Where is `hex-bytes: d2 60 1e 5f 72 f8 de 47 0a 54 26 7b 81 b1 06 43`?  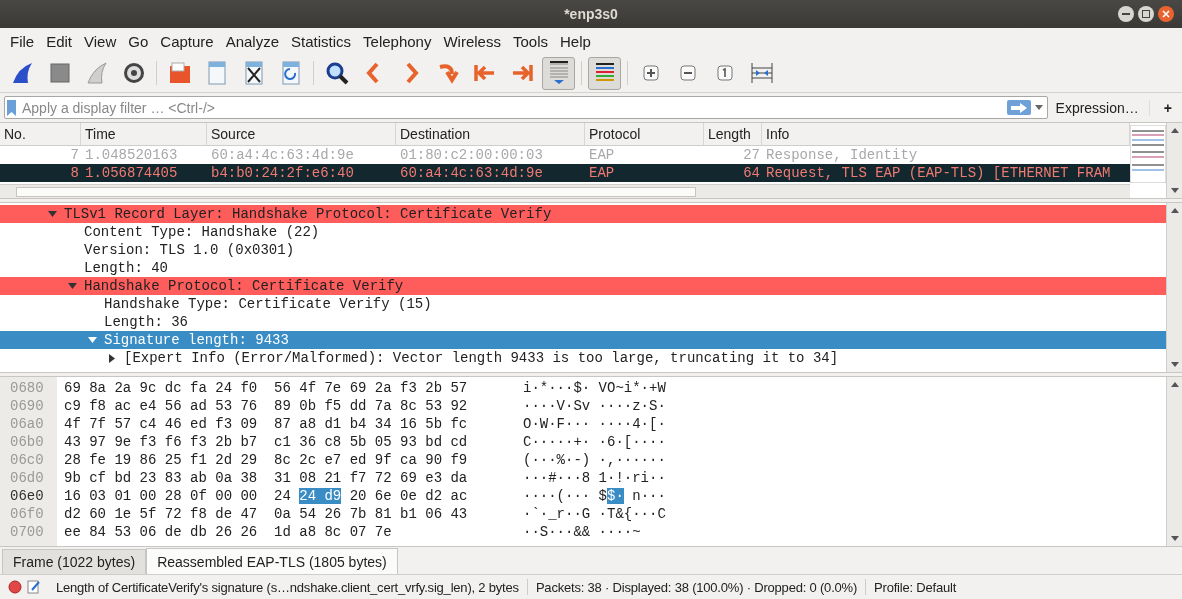
hex-bytes: d2 60 1e 5f 72 f8 de 47 0a 54 26 7b 81 b1 06 43 is located at coordinates (266, 514).